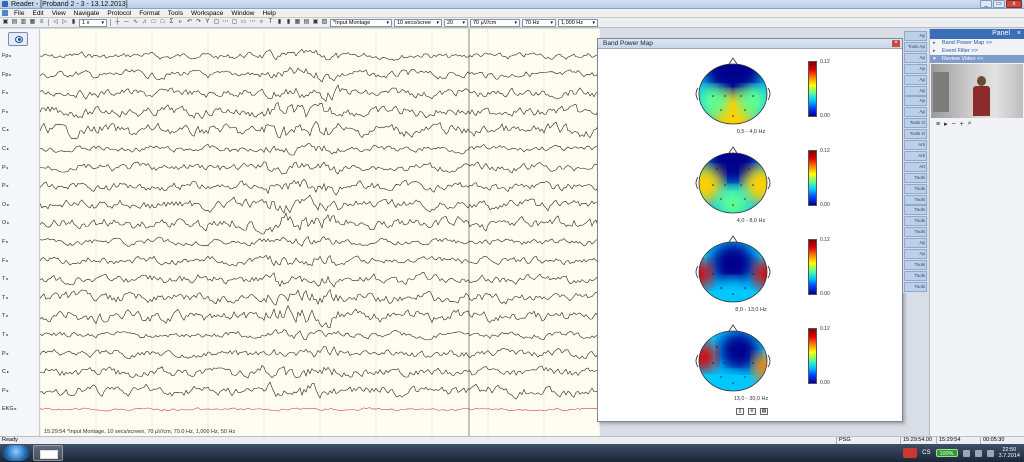  What do you see at coordinates (64, 22) in the screenshot?
I see `play-icon: ▷` at bounding box center [64, 22].